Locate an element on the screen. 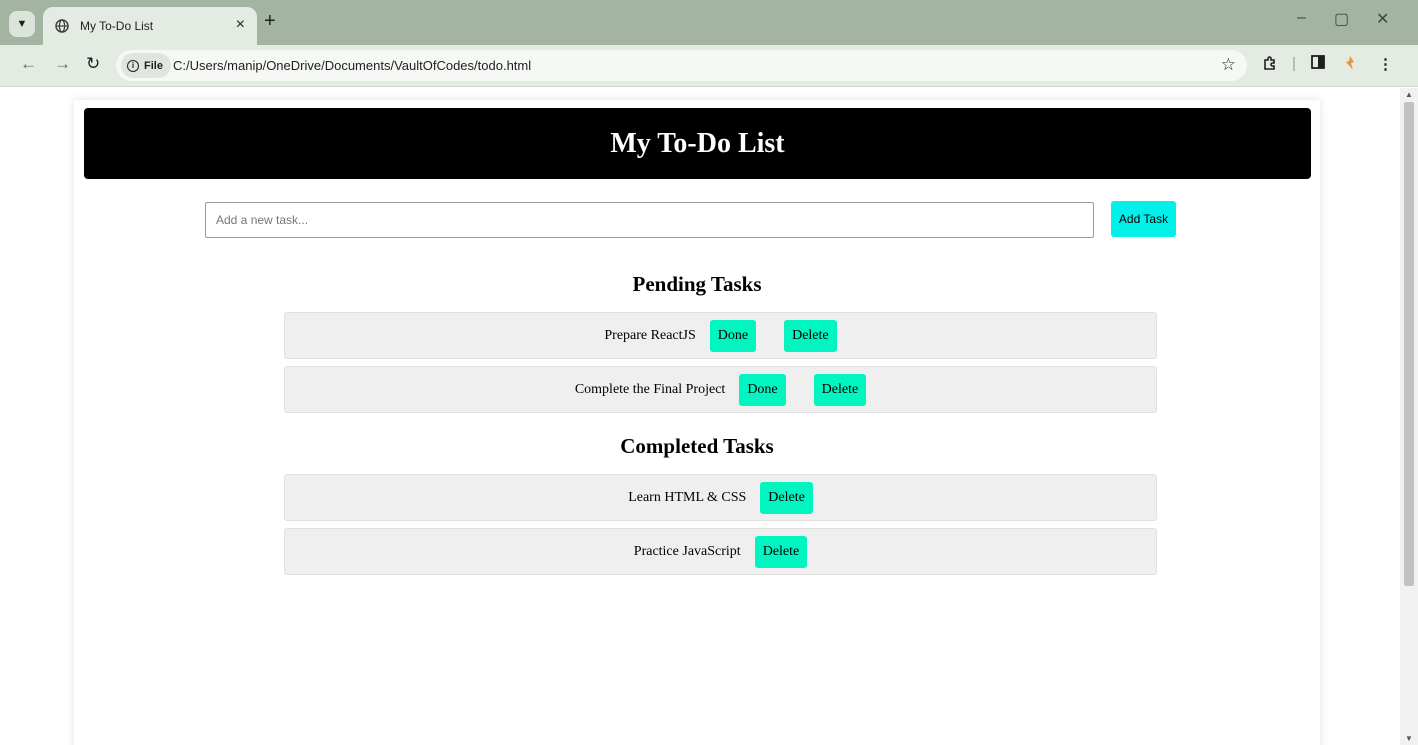  tab-title: My To-Do List is located at coordinates (117, 26).